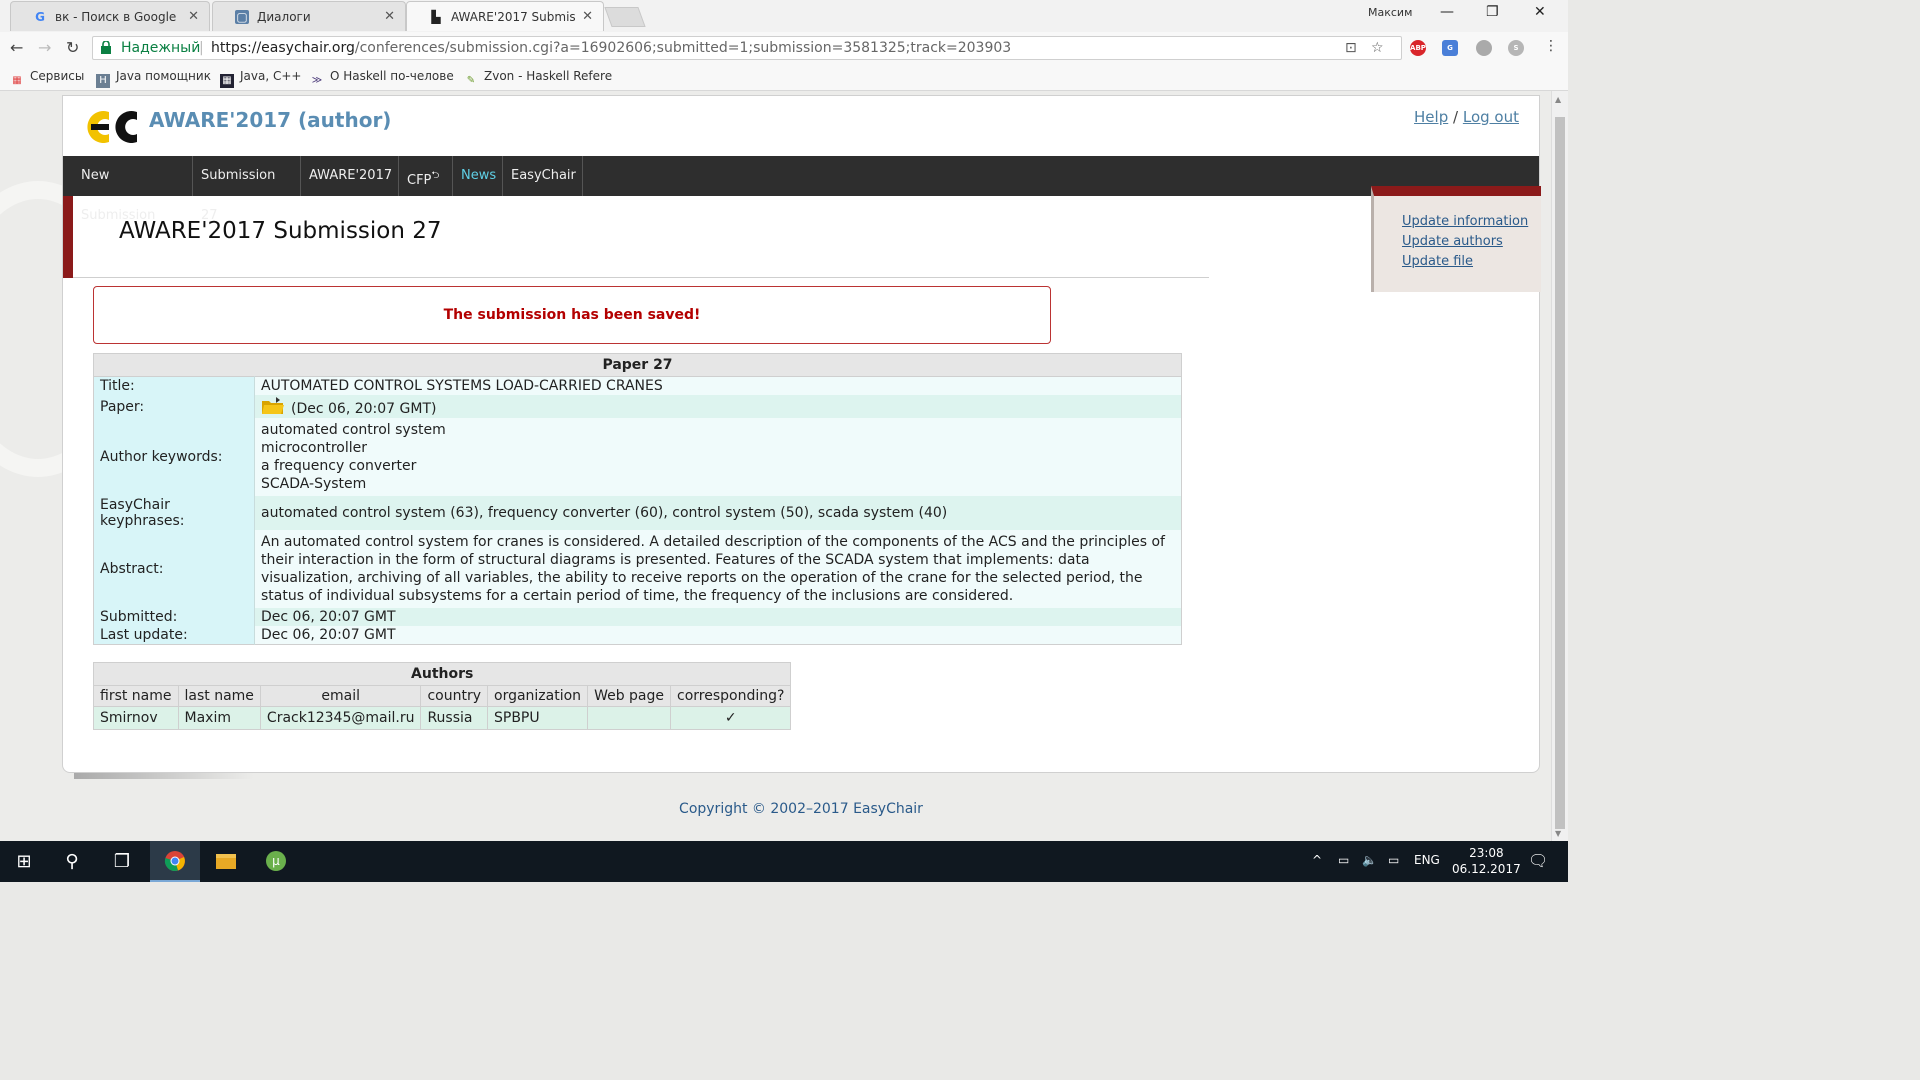 The height and width of the screenshot is (1080, 1920). I want to click on column-header: country, so click(454, 696).